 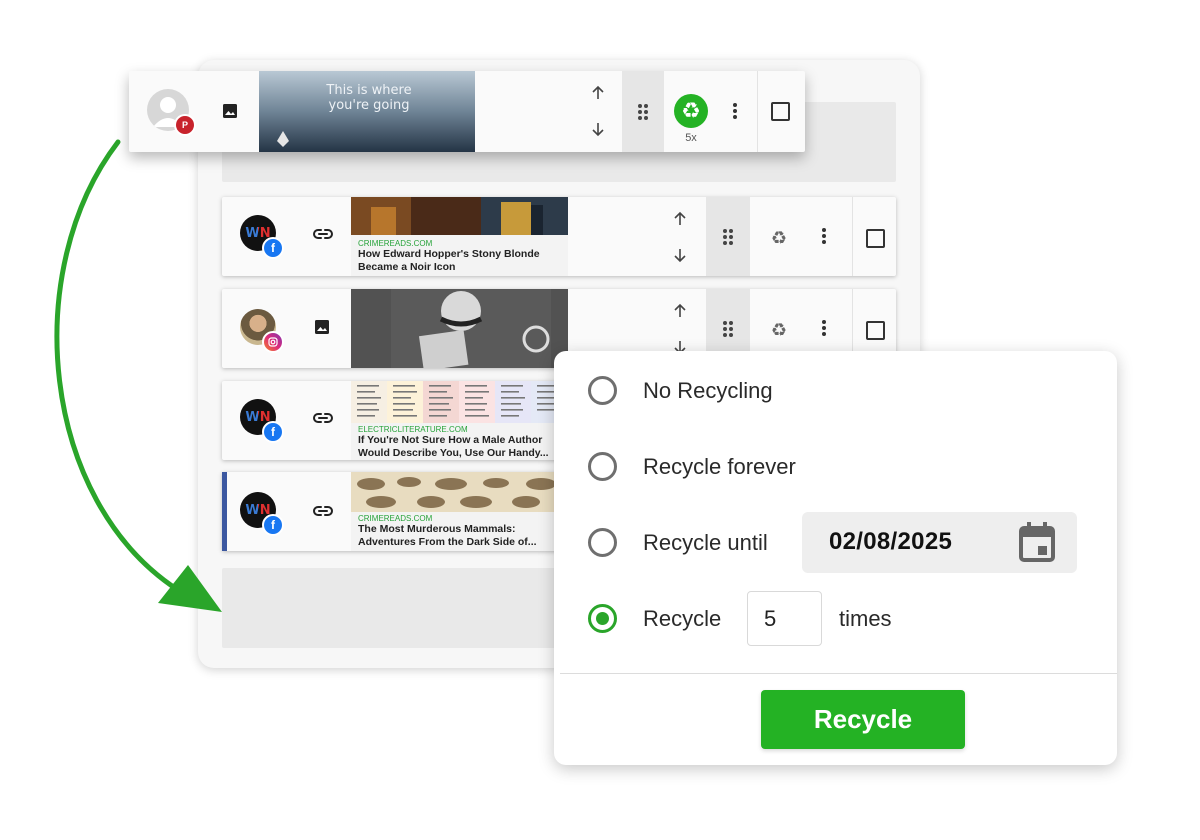 What do you see at coordinates (602, 618) in the screenshot?
I see `radio-recycle-times` at bounding box center [602, 618].